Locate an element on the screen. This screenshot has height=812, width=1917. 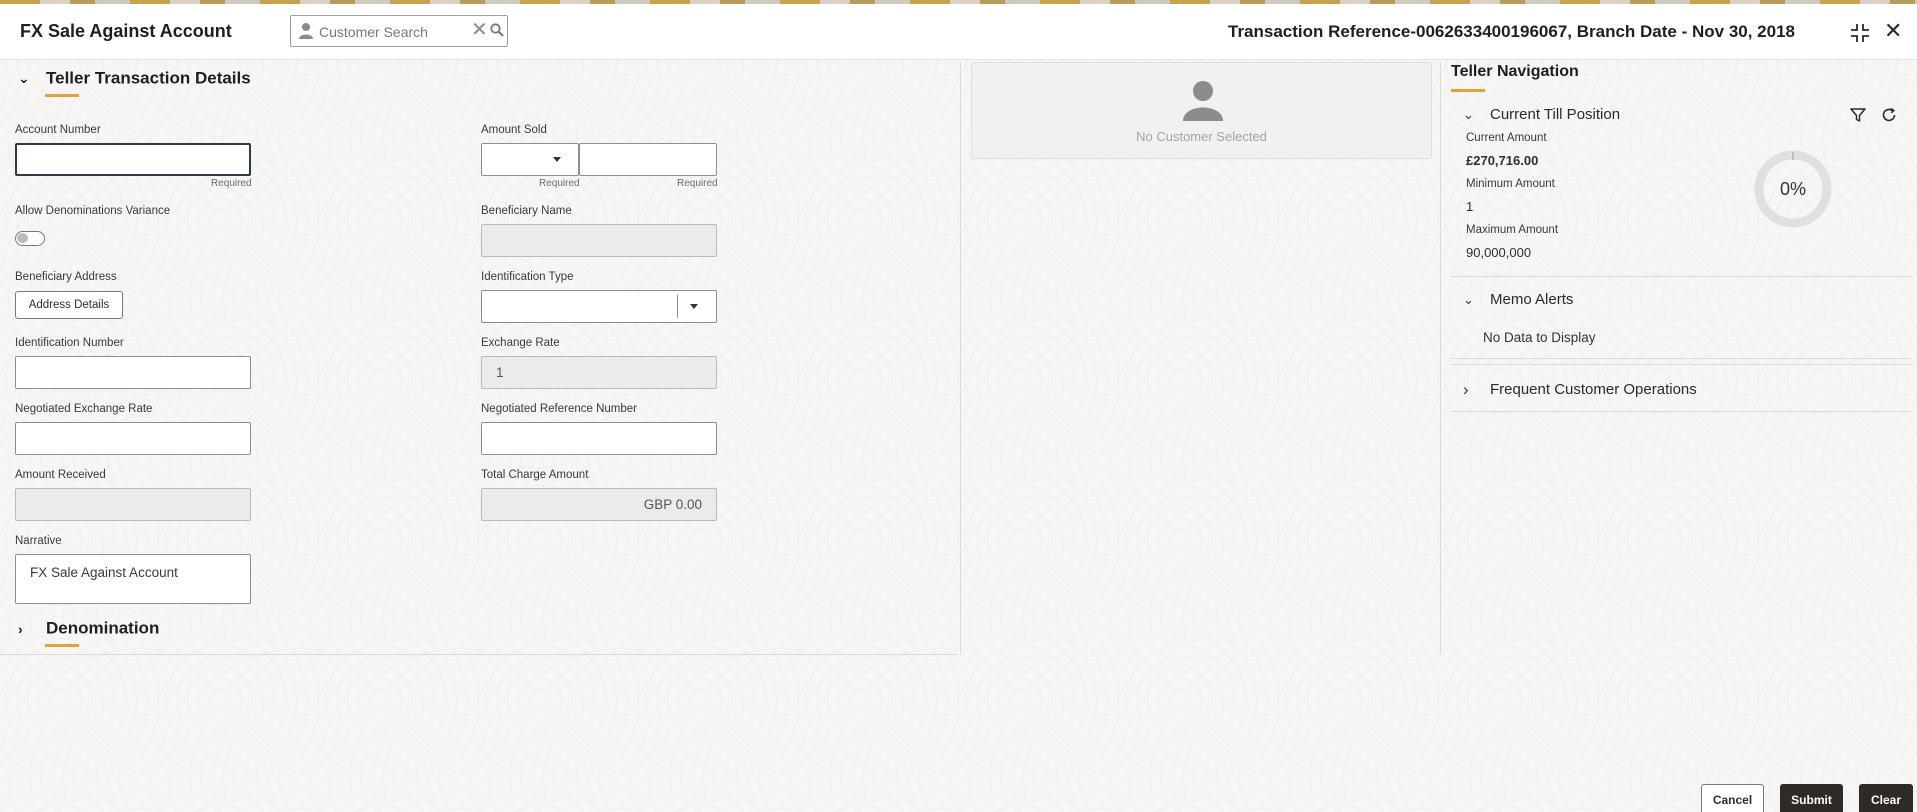
customer-search-input is located at coordinates (389, 32).